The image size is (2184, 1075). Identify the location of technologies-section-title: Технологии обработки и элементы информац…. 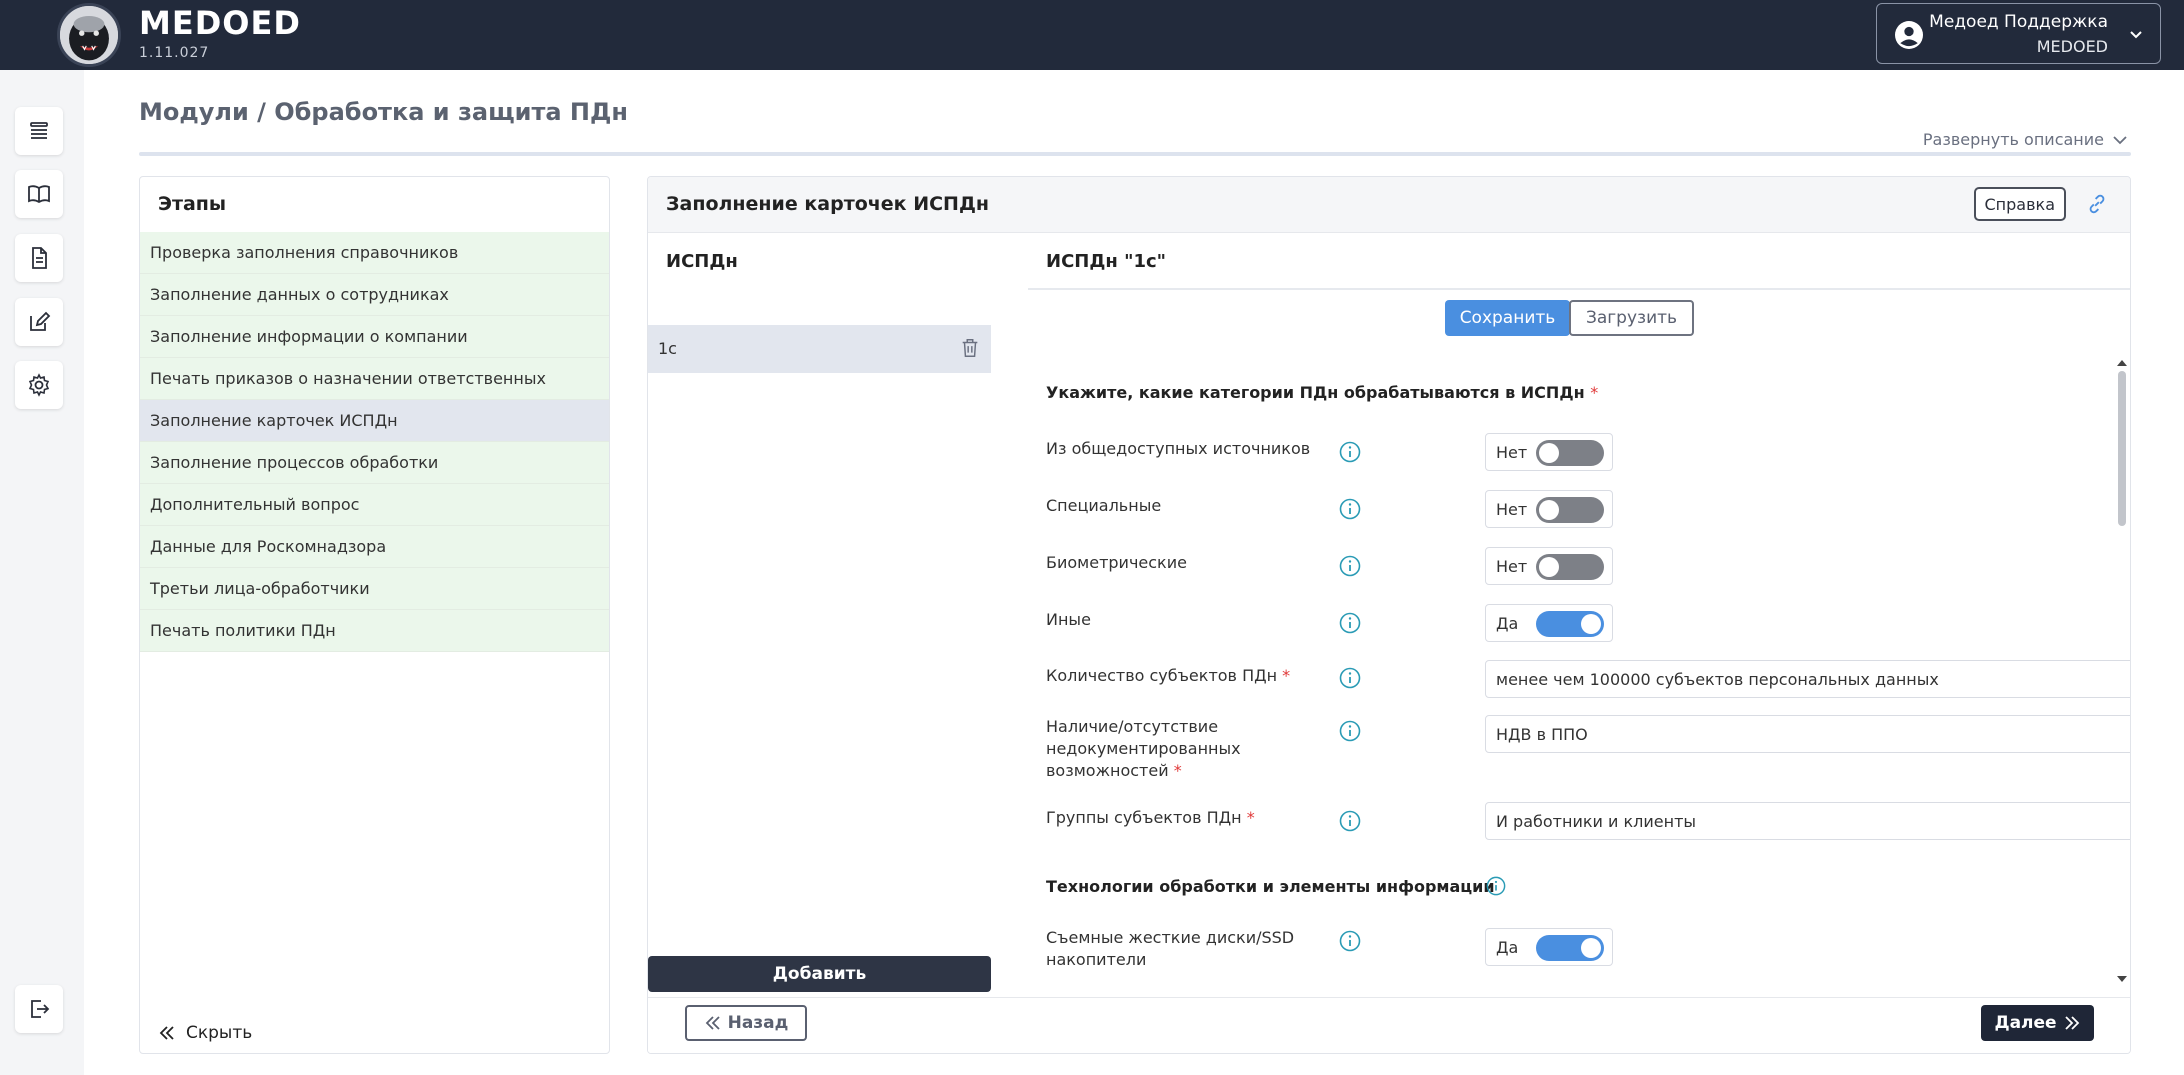
(1270, 886).